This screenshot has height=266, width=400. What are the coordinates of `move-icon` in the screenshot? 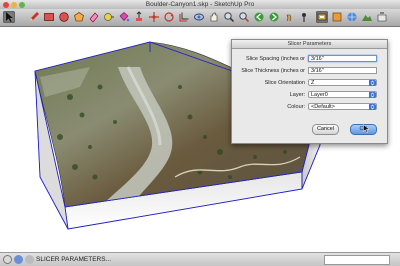 It's located at (154, 17).